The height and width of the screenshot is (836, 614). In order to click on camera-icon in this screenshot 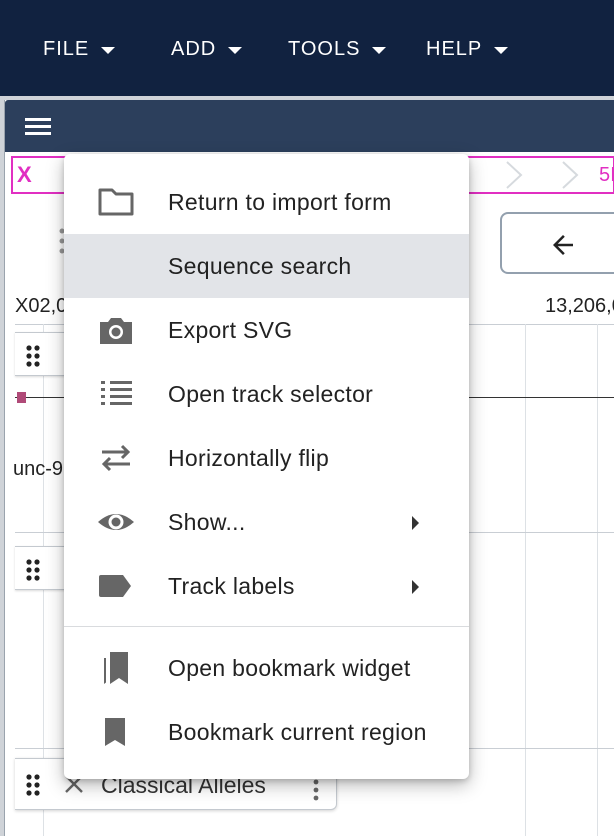, I will do `click(116, 331)`.